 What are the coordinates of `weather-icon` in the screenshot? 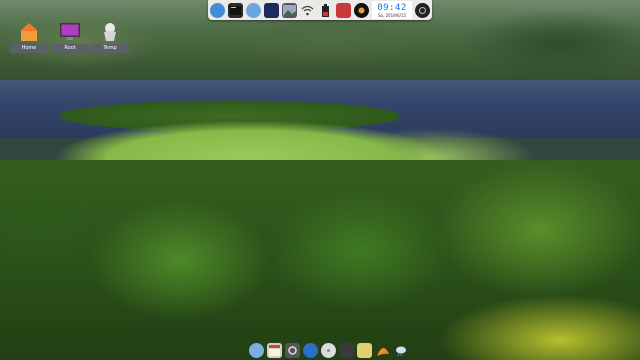 It's located at (400, 350).